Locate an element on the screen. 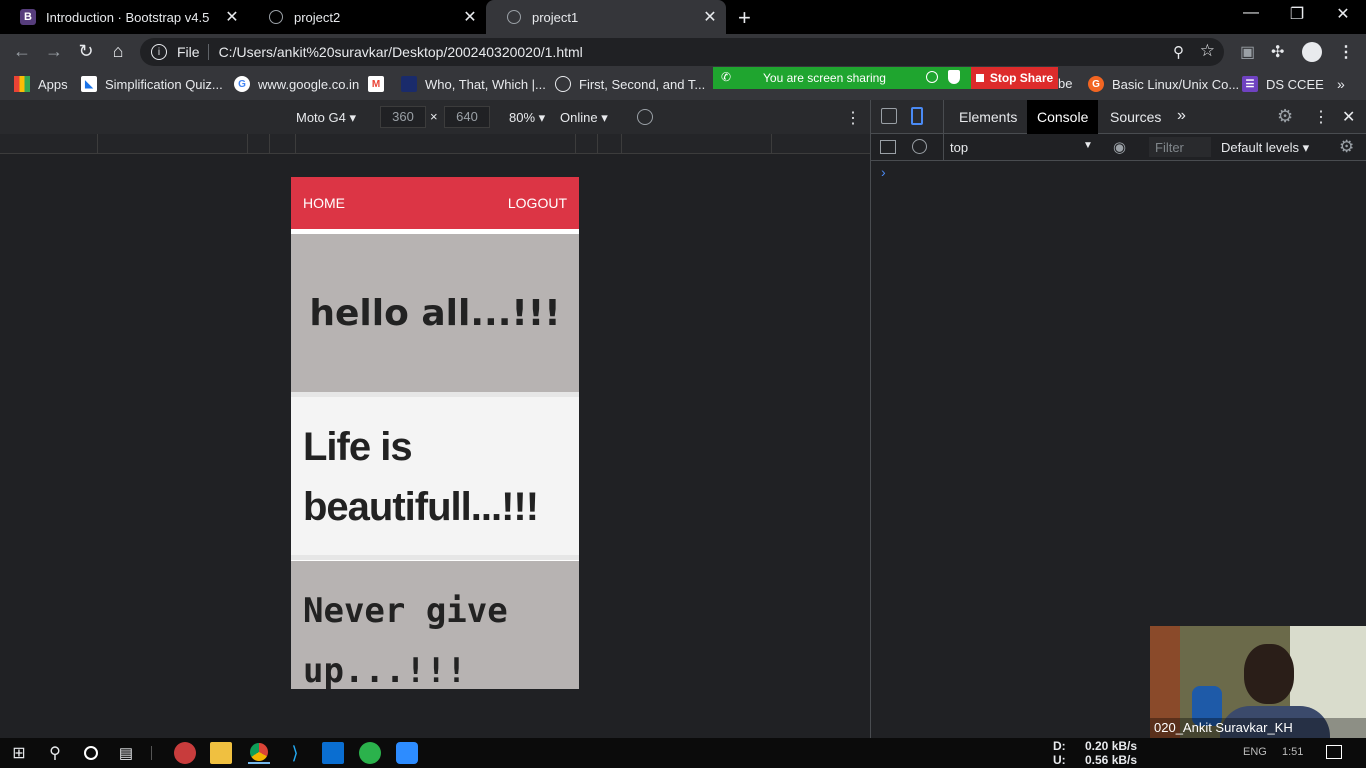 This screenshot has width=1366, height=768. sidebar-toggle-icon is located at coordinates (888, 147).